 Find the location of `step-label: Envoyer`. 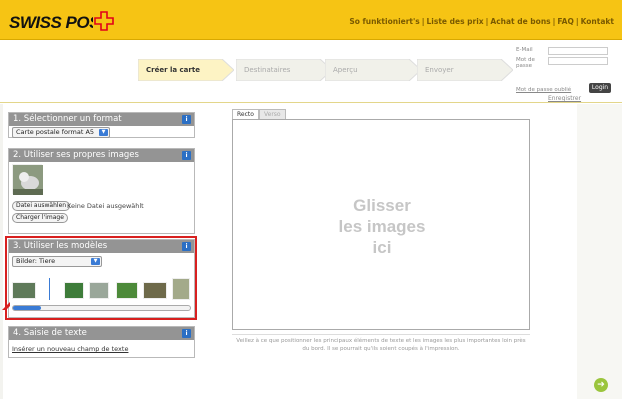

step-label: Envoyer is located at coordinates (439, 70).